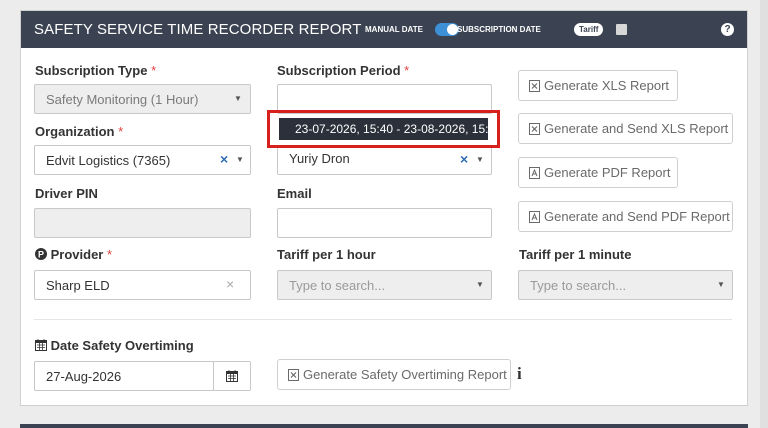 This screenshot has height=428, width=768. What do you see at coordinates (339, 70) in the screenshot?
I see `subscription-period-label-text: Subscription Period` at bounding box center [339, 70].